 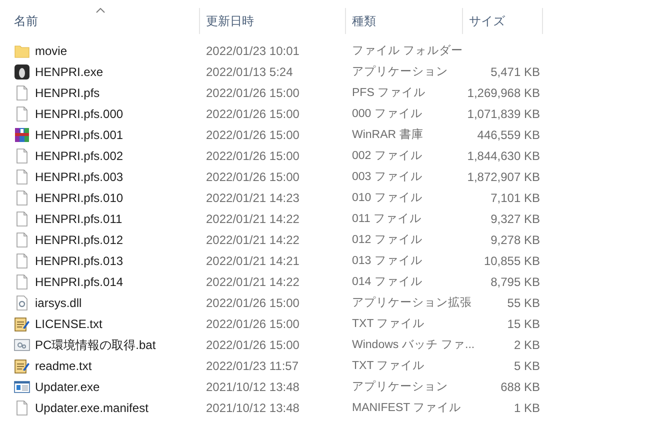 What do you see at coordinates (79, 261) in the screenshot?
I see `file-name: HENPRI.pfs.013` at bounding box center [79, 261].